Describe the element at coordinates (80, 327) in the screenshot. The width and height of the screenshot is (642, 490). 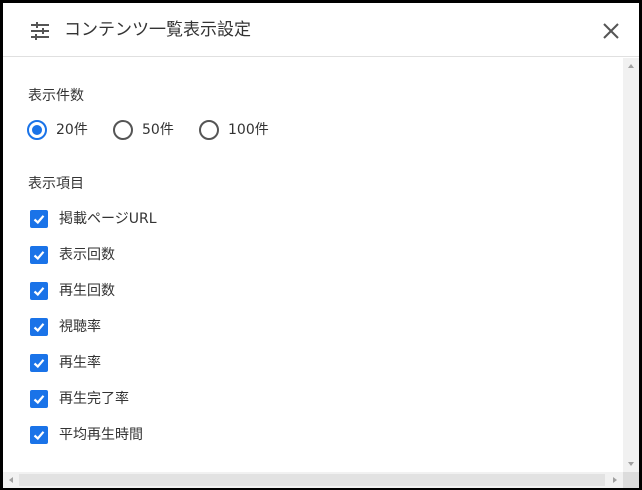
I see `checkbox-label: 視聴率` at that location.